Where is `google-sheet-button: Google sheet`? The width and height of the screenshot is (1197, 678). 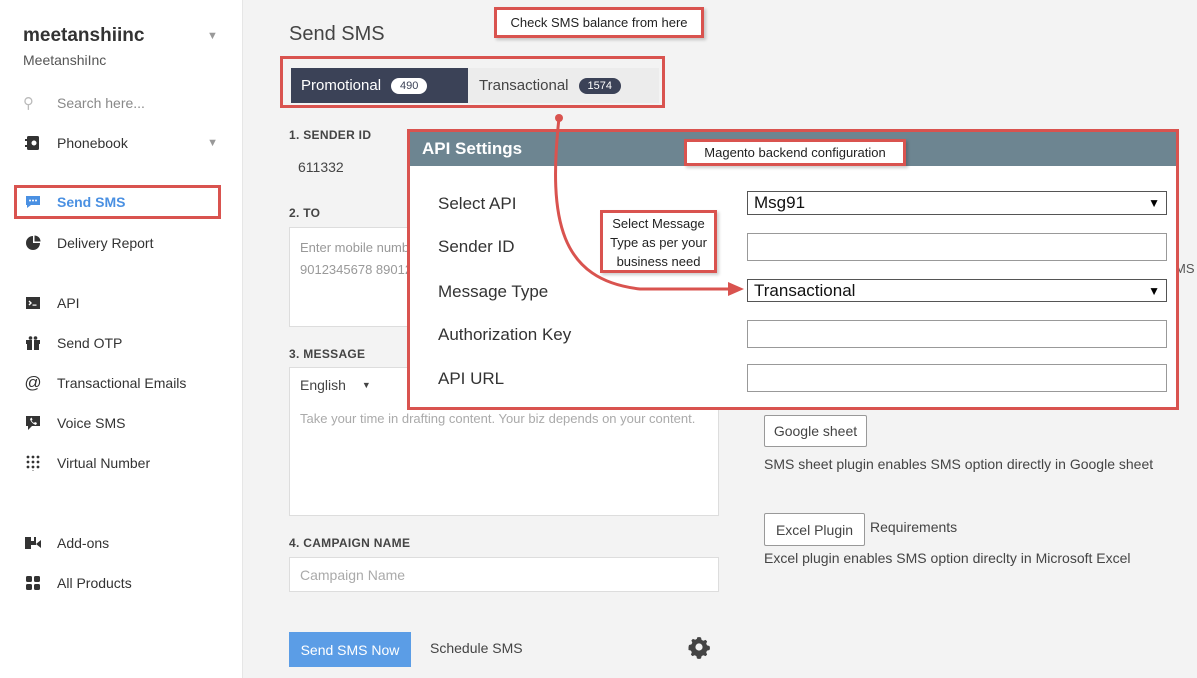
google-sheet-button: Google sheet is located at coordinates (815, 431).